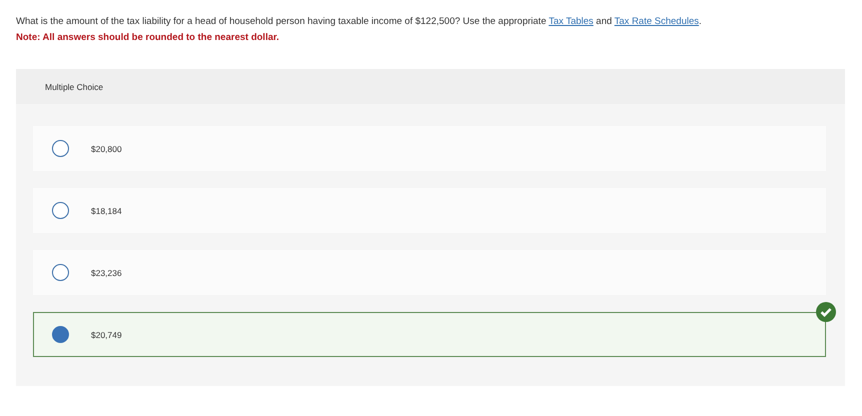  What do you see at coordinates (106, 211) in the screenshot?
I see `answer-text: $18,184` at bounding box center [106, 211].